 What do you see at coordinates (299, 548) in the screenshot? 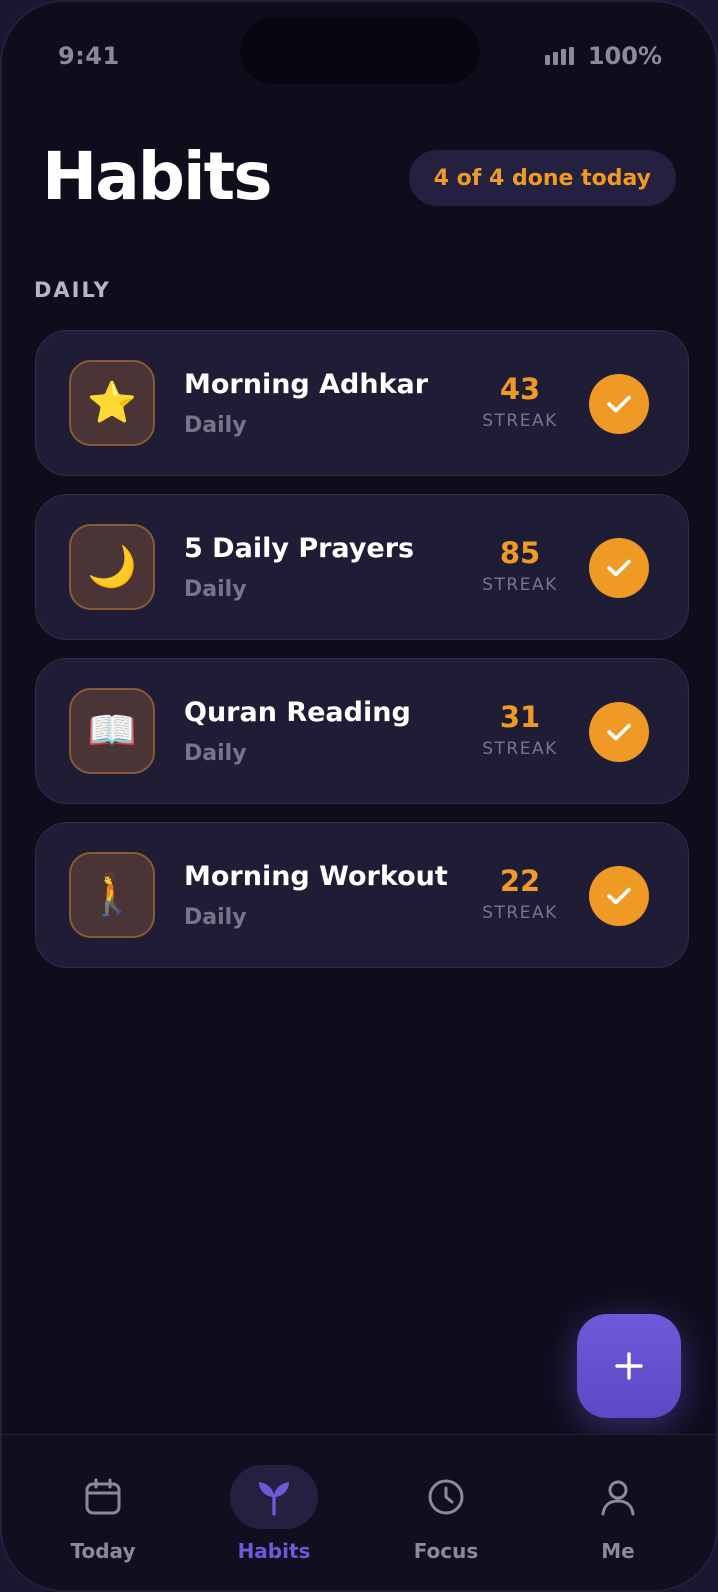
I see `habit-name: 5 Daily Prayers` at bounding box center [299, 548].